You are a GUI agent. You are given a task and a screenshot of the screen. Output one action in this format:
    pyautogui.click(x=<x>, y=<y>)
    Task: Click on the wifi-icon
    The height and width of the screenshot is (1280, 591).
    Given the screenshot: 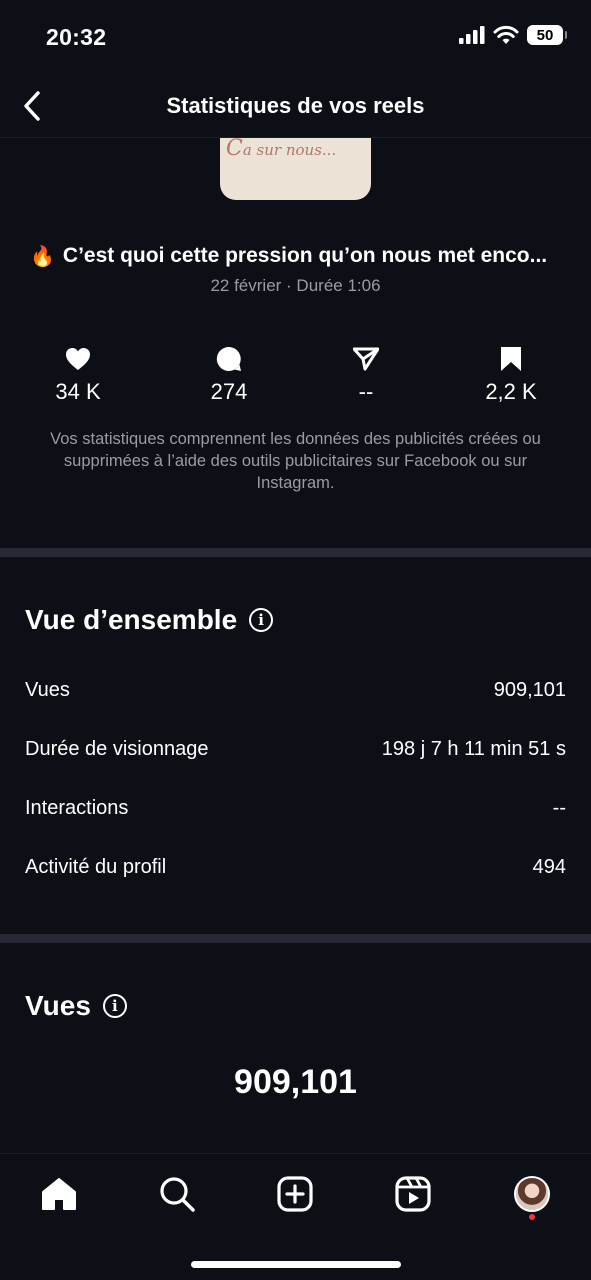 What is the action you would take?
    pyautogui.click(x=506, y=34)
    